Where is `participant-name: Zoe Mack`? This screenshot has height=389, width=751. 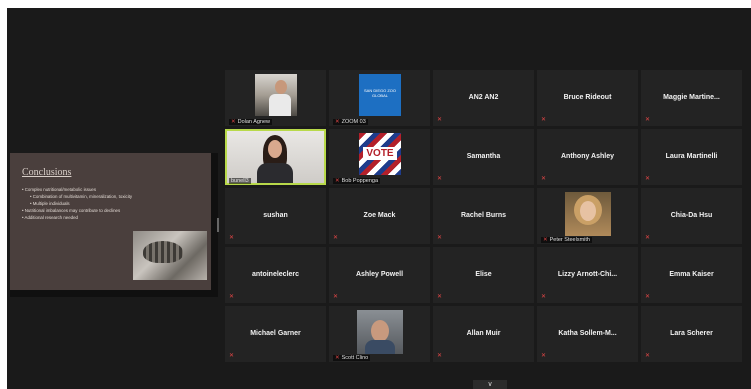
participant-name: Zoe Mack is located at coordinates (379, 215).